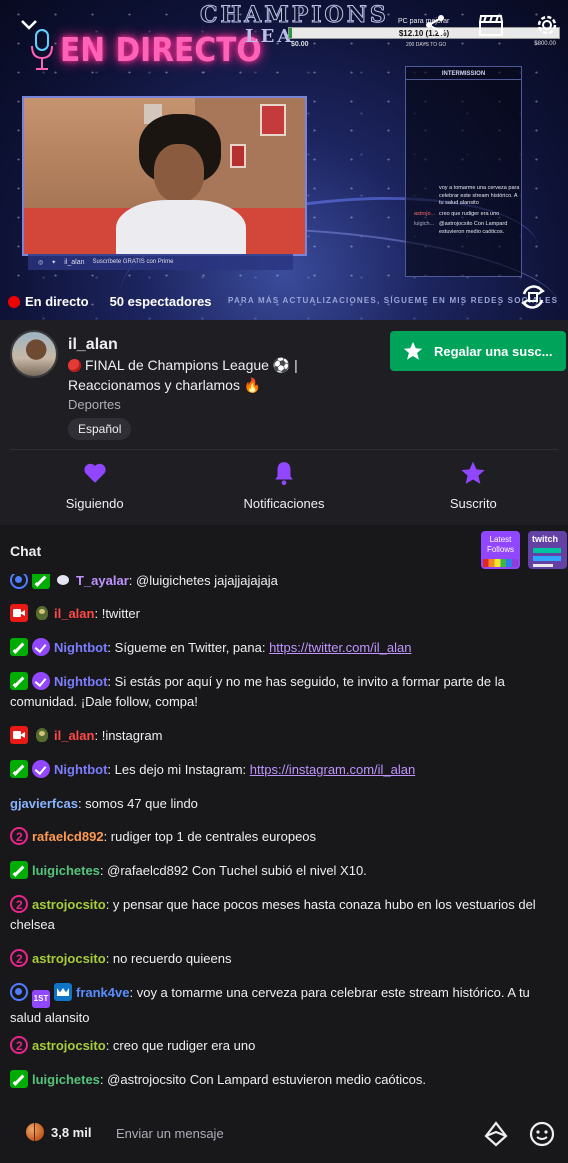  I want to click on hype-badge-icon, so click(19, 959).